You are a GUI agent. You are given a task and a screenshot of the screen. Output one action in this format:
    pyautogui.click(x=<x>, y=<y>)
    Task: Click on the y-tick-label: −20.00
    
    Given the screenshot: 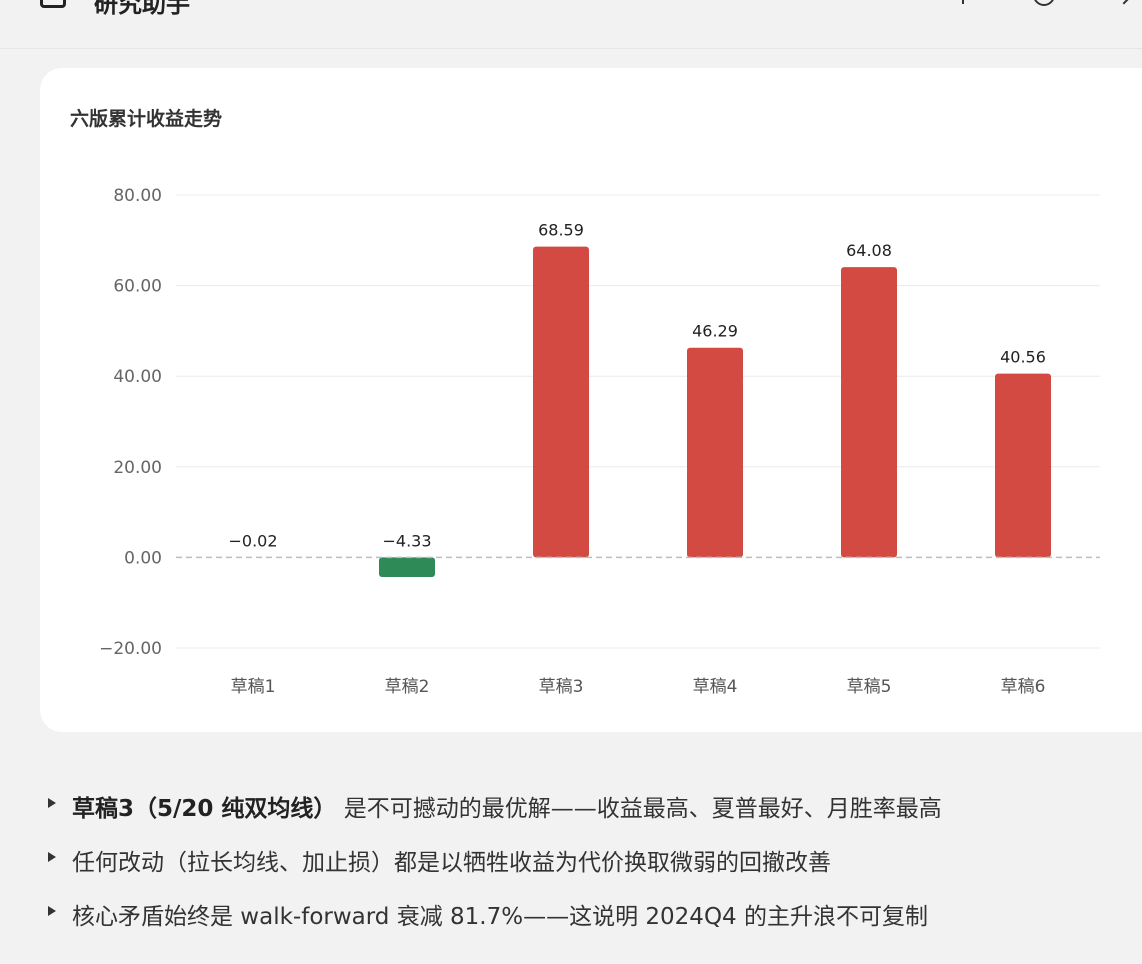 What is the action you would take?
    pyautogui.click(x=130, y=649)
    